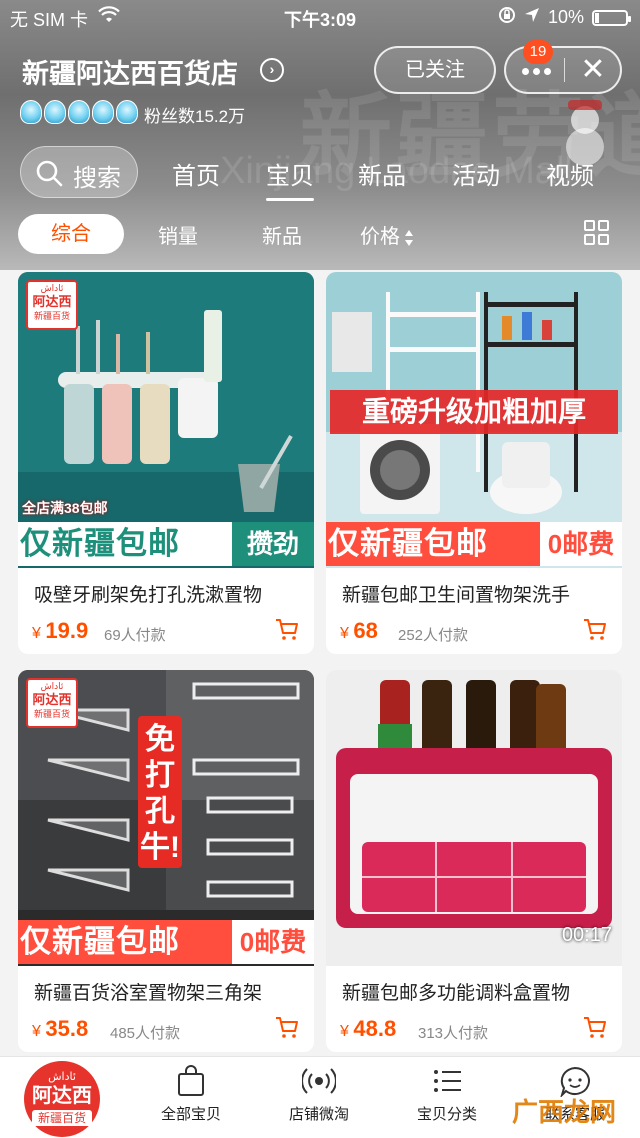  I want to click on status-bar: 无 SIM 卡 下午3:09 10%, so click(320, 17).